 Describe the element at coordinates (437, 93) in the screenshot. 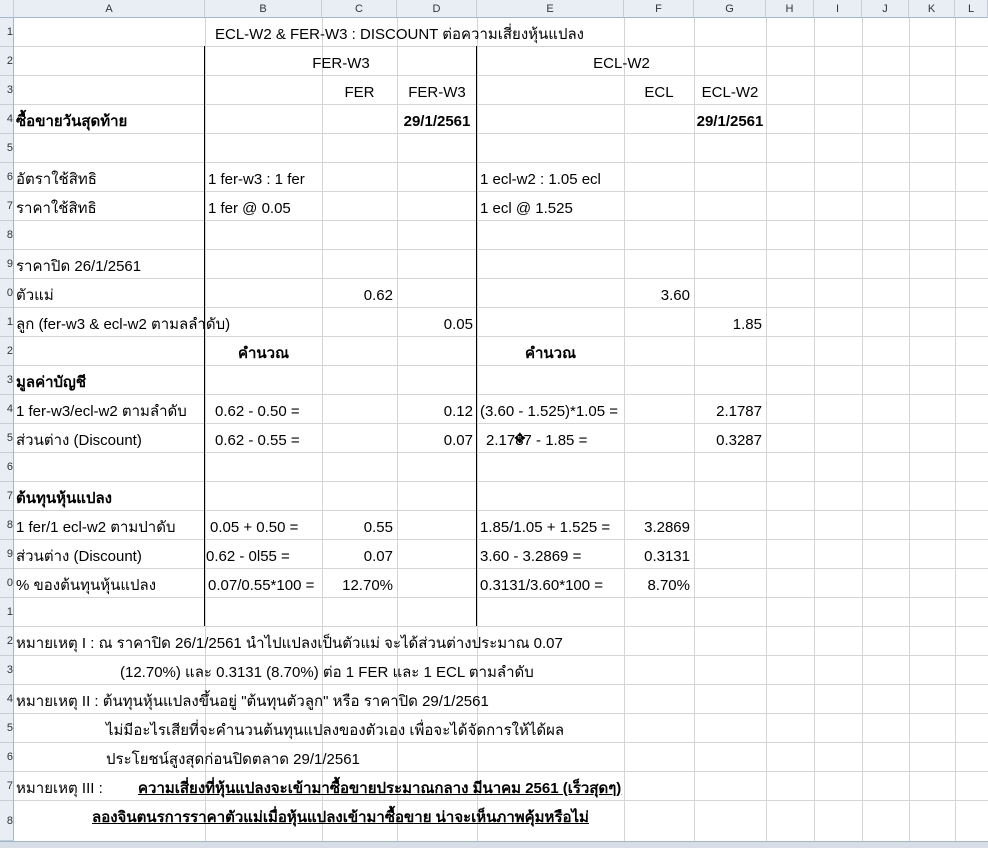

I see `fer-w3-header: FER-W3` at that location.